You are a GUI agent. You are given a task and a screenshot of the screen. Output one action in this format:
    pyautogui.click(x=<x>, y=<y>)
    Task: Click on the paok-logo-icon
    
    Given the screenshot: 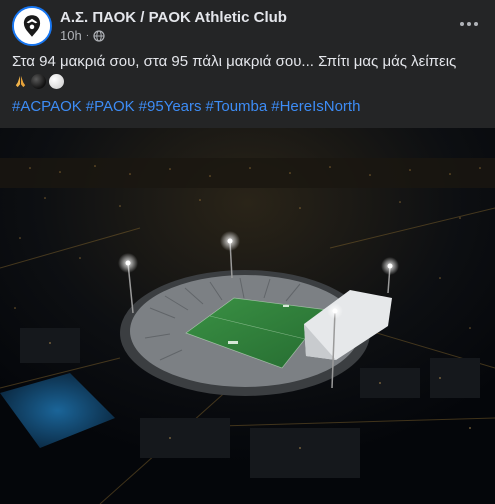 What is the action you would take?
    pyautogui.click(x=32, y=26)
    